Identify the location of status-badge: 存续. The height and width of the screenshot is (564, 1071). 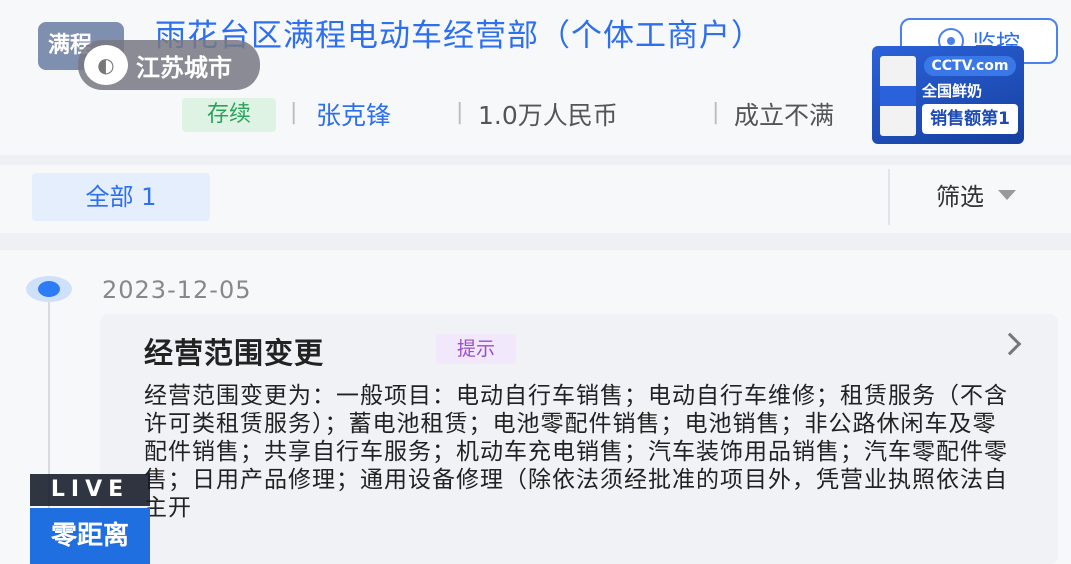
(229, 115).